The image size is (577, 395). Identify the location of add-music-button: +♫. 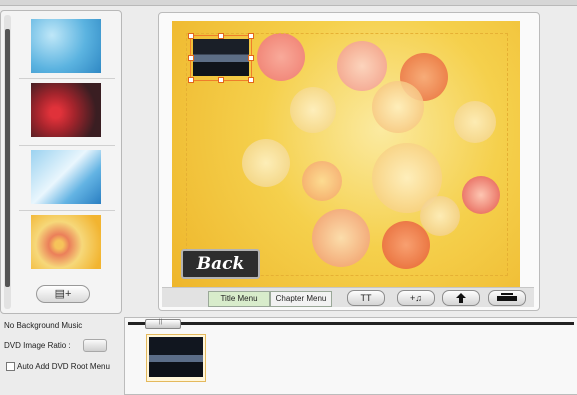
(416, 298).